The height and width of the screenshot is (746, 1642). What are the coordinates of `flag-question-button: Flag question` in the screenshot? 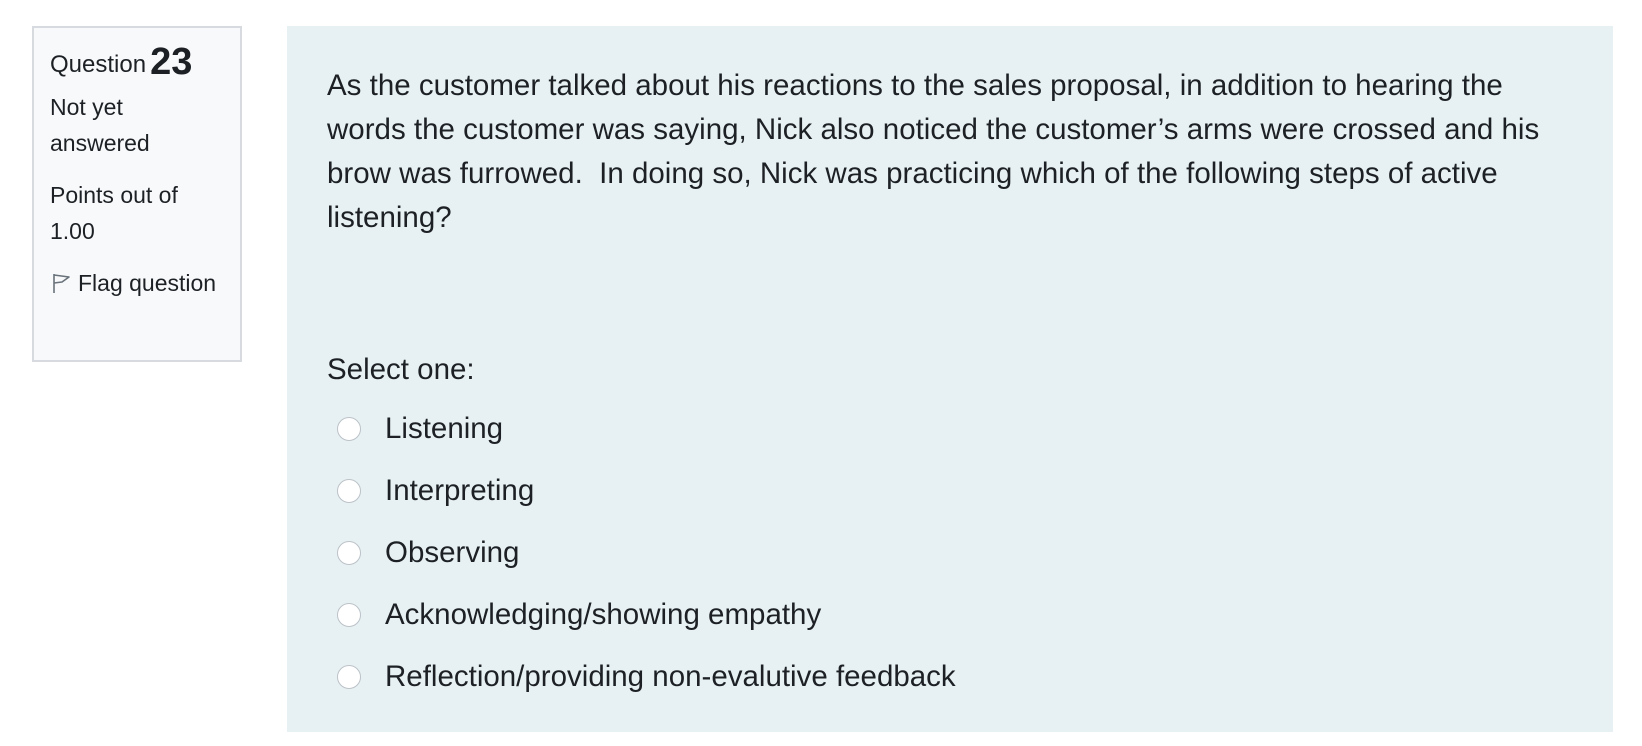 It's located at (137, 283).